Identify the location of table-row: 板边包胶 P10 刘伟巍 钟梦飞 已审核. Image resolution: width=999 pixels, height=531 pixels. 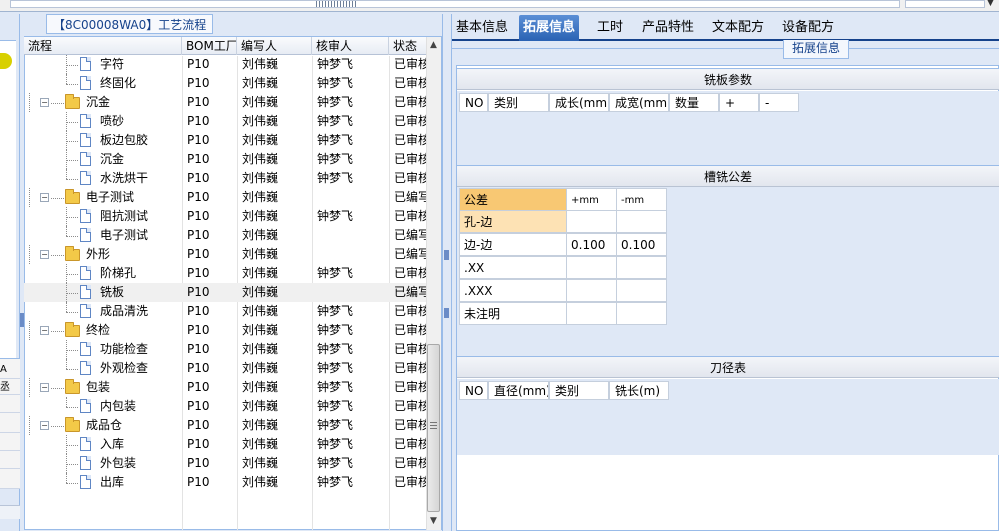
(225, 140).